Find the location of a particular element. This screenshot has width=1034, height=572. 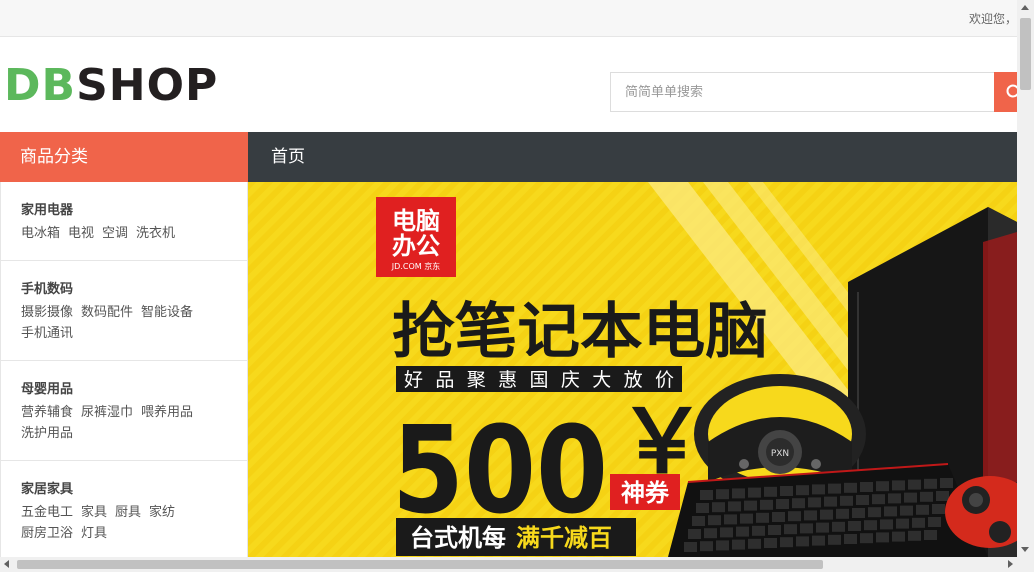

subcategory-link: 摄影摄像 is located at coordinates (47, 312).